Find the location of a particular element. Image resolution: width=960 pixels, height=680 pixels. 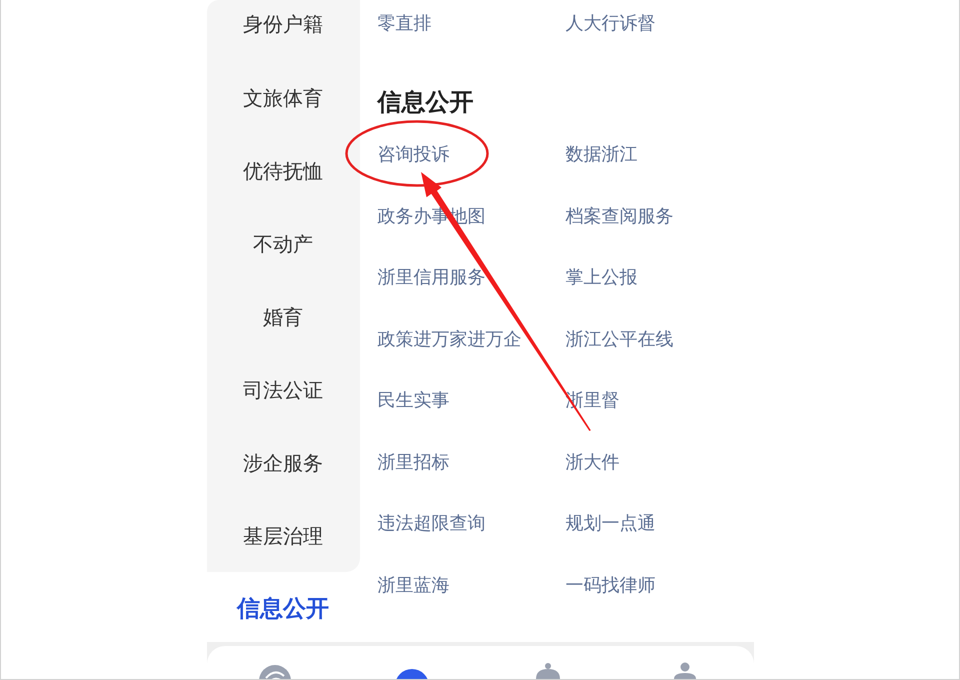

service-link: 一码找律师 is located at coordinates (611, 586).